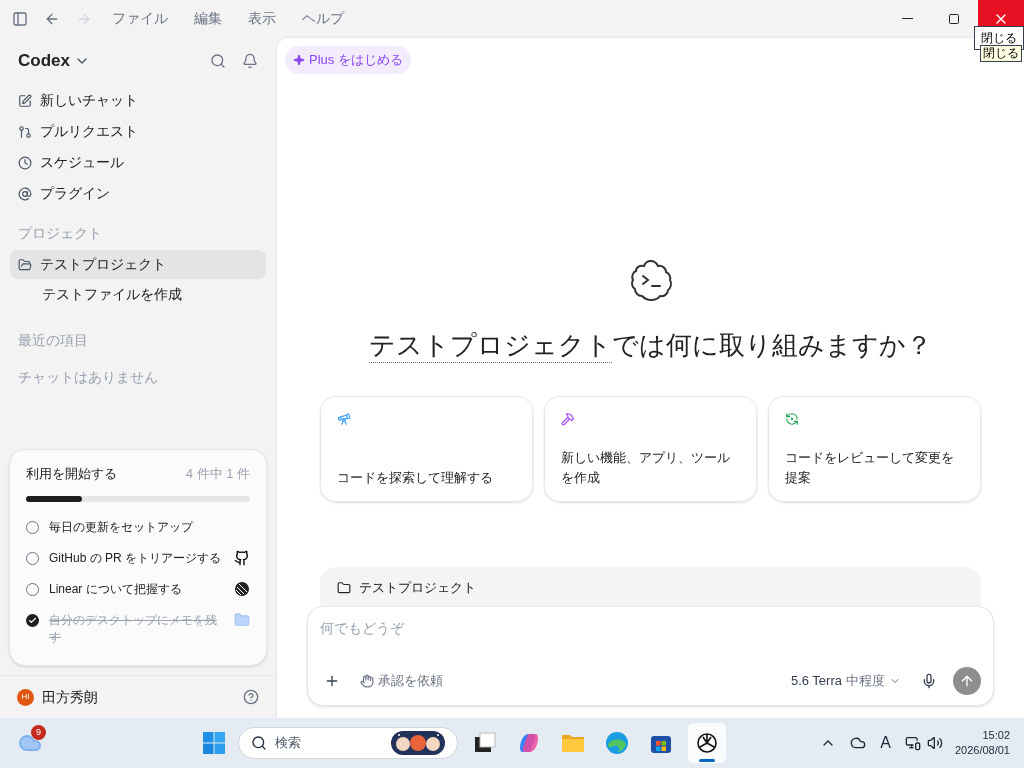 Image resolution: width=1024 pixels, height=768 pixels. Describe the element at coordinates (967, 681) in the screenshot. I see `send-button` at that location.